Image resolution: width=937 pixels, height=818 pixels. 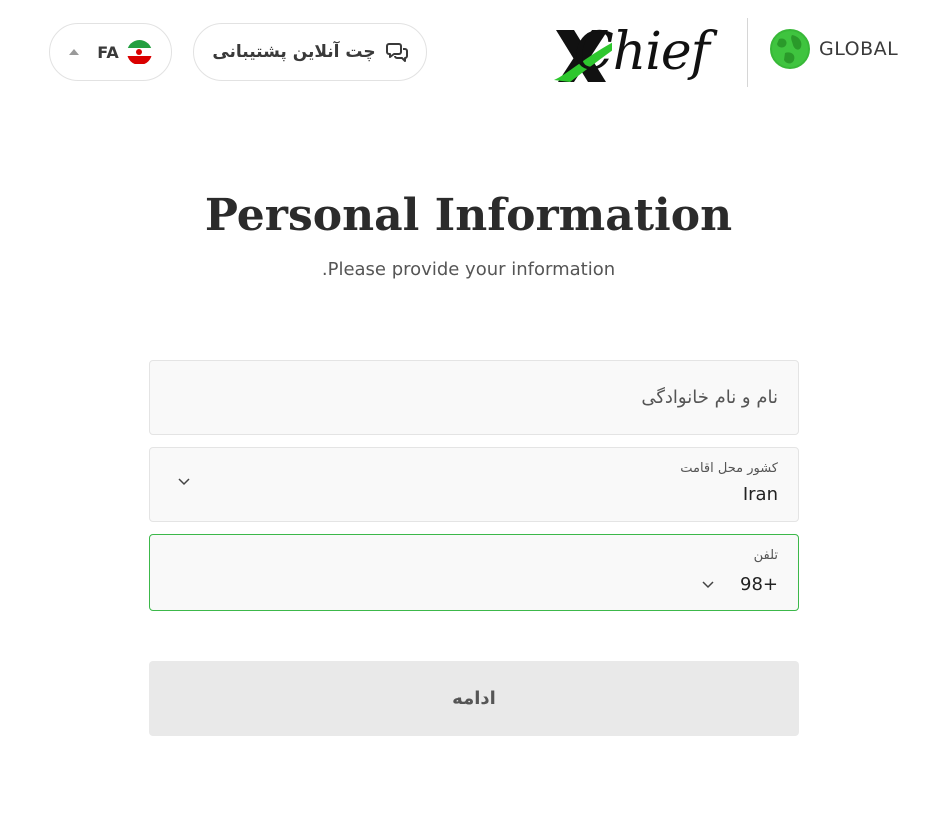 What do you see at coordinates (858, 49) in the screenshot?
I see `region-label: GLOBAL` at bounding box center [858, 49].